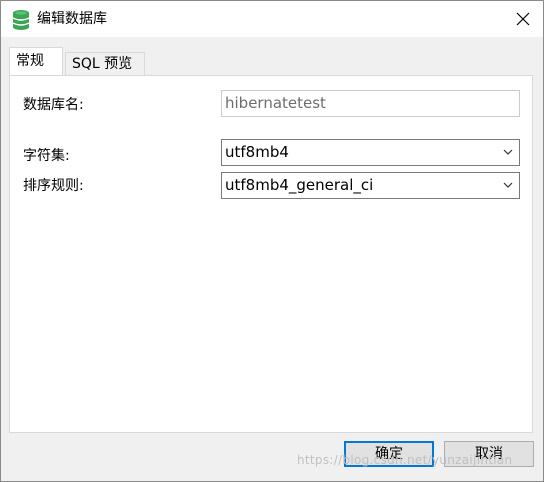  Describe the element at coordinates (299, 185) in the screenshot. I see `collation-value: utf8mb4_general_ci` at that location.